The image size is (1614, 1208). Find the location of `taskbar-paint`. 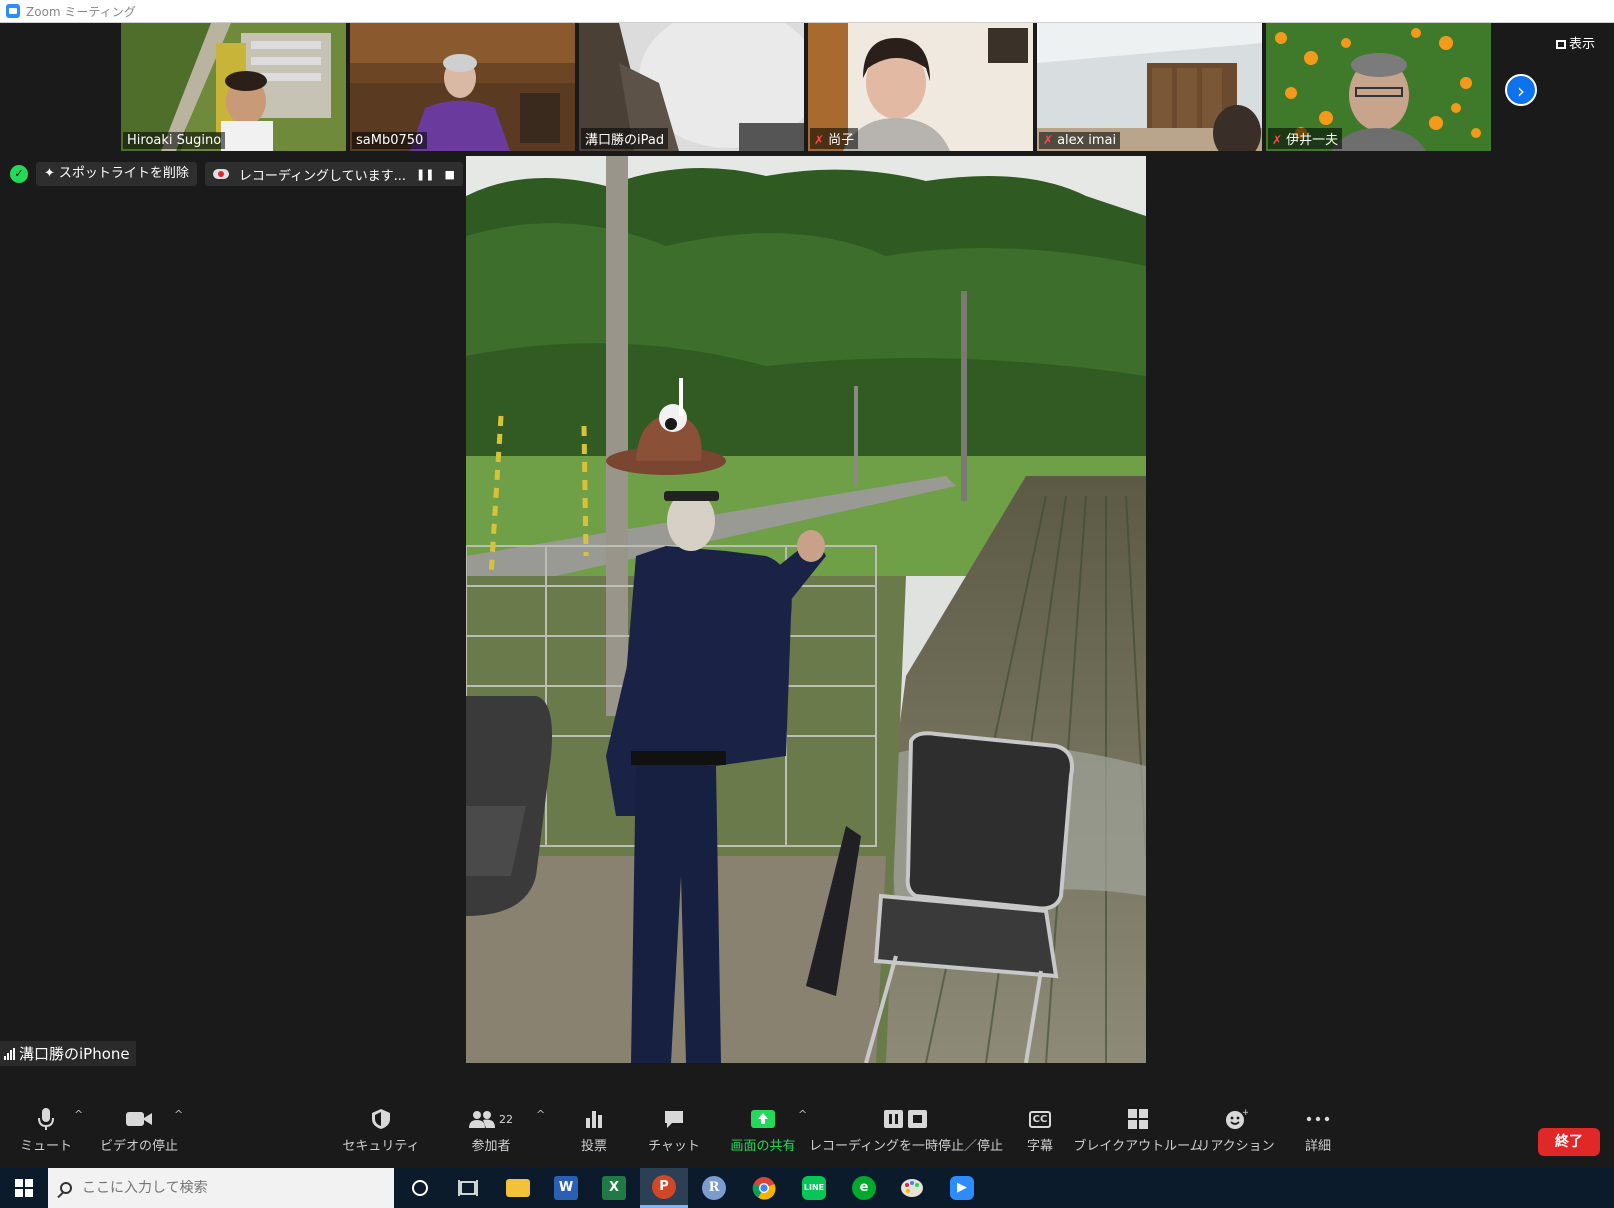

taskbar-paint is located at coordinates (912, 1188).